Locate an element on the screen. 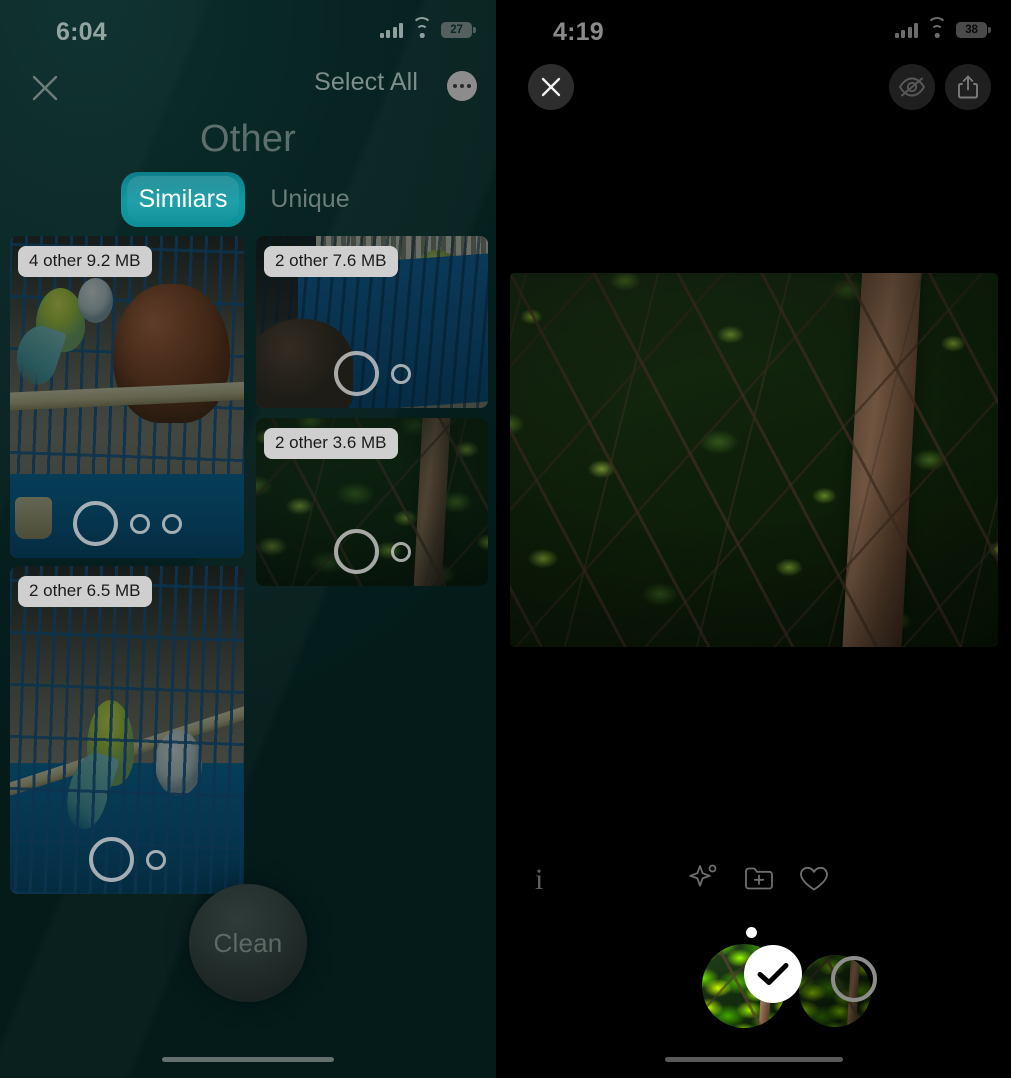 The height and width of the screenshot is (1078, 1011). group-size-badge: 2 other 7.6 MB is located at coordinates (331, 261).